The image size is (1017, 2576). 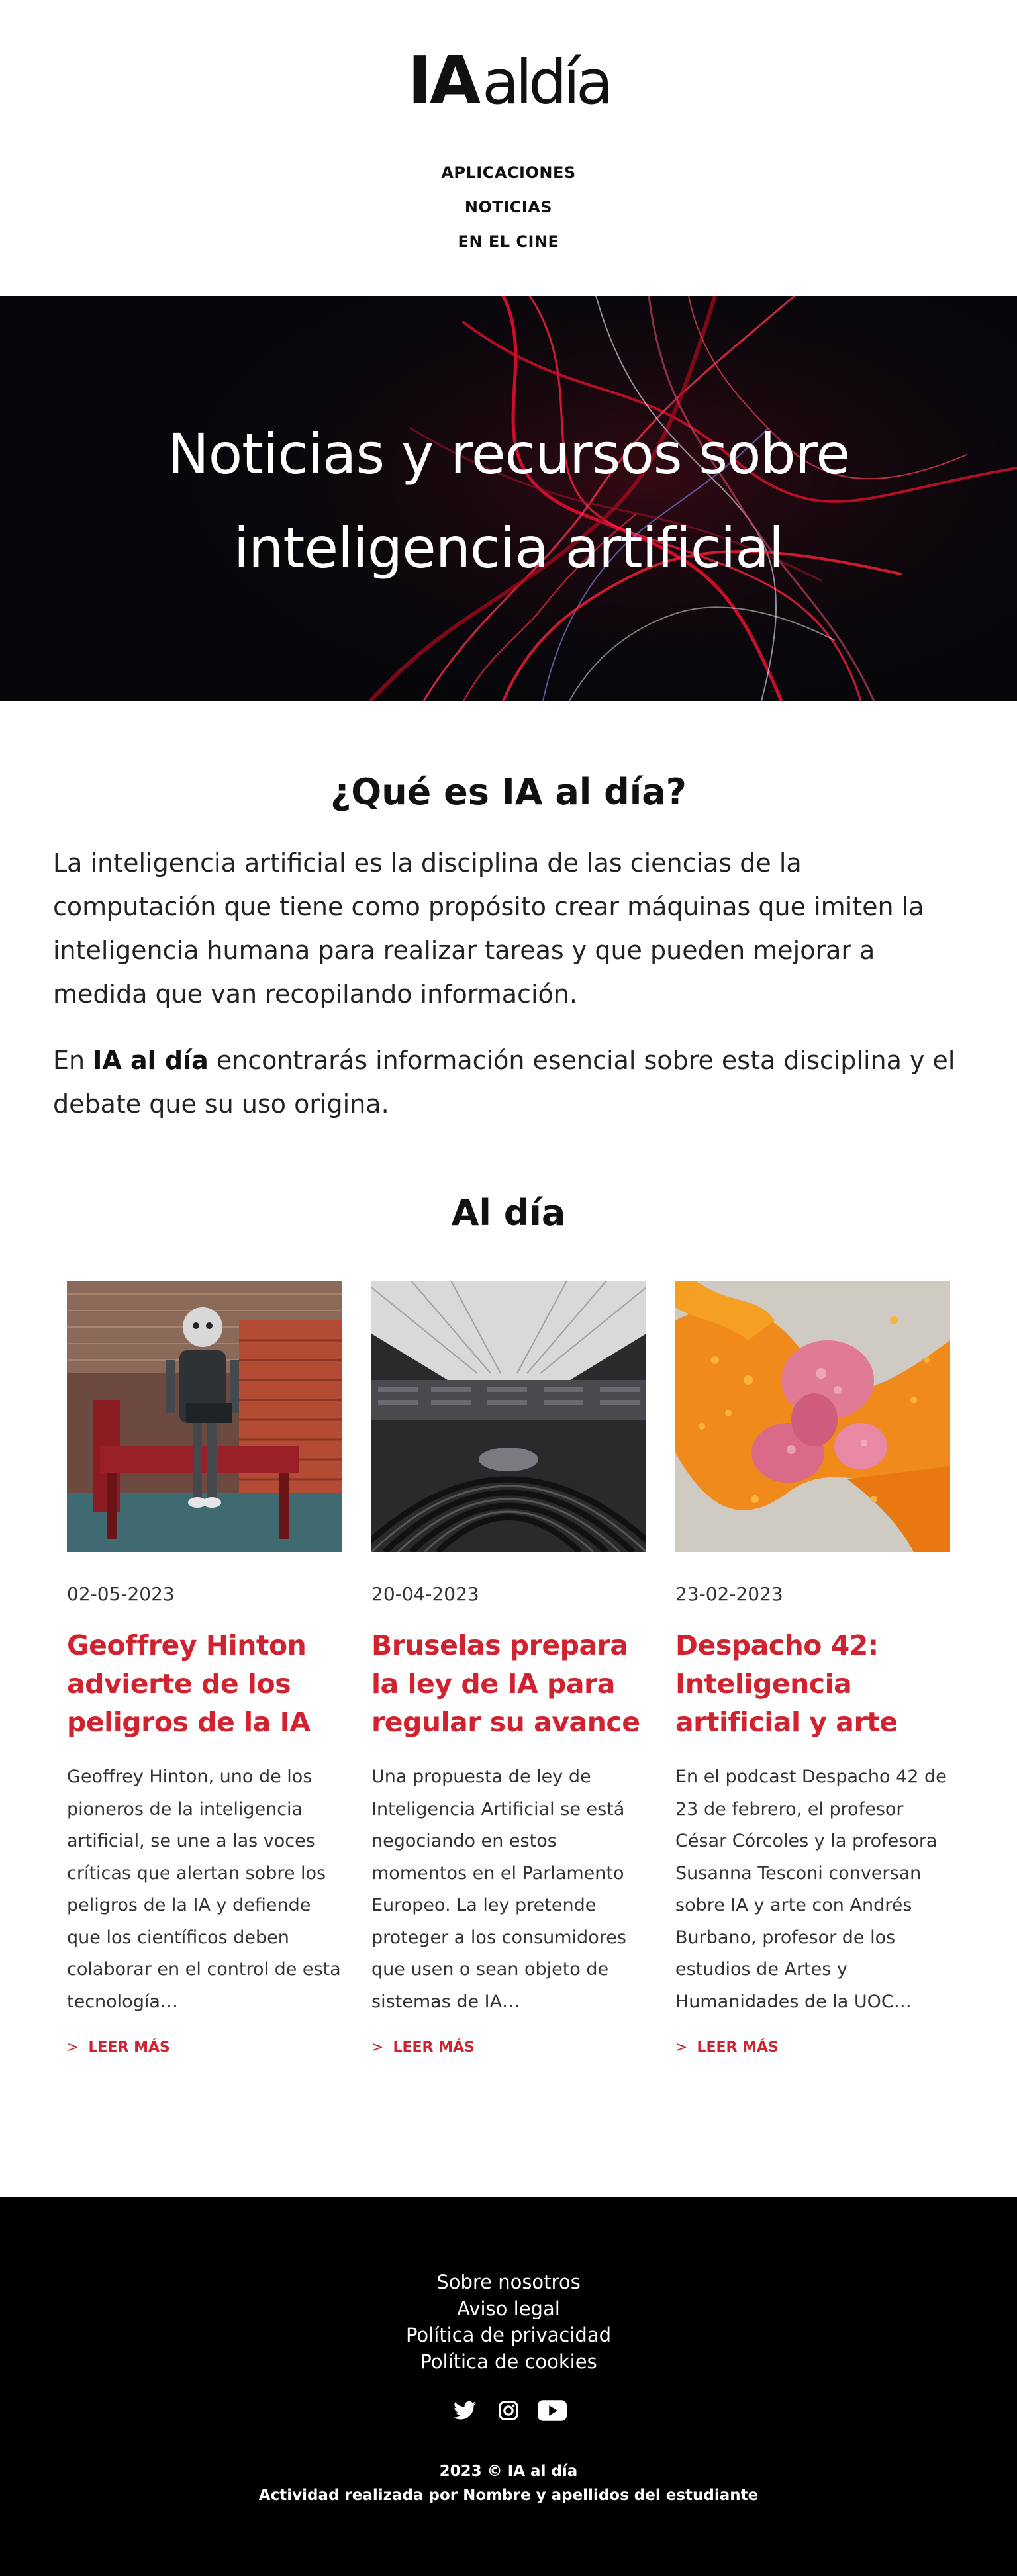 What do you see at coordinates (547, 82) in the screenshot?
I see `logo-aldia: aldía` at bounding box center [547, 82].